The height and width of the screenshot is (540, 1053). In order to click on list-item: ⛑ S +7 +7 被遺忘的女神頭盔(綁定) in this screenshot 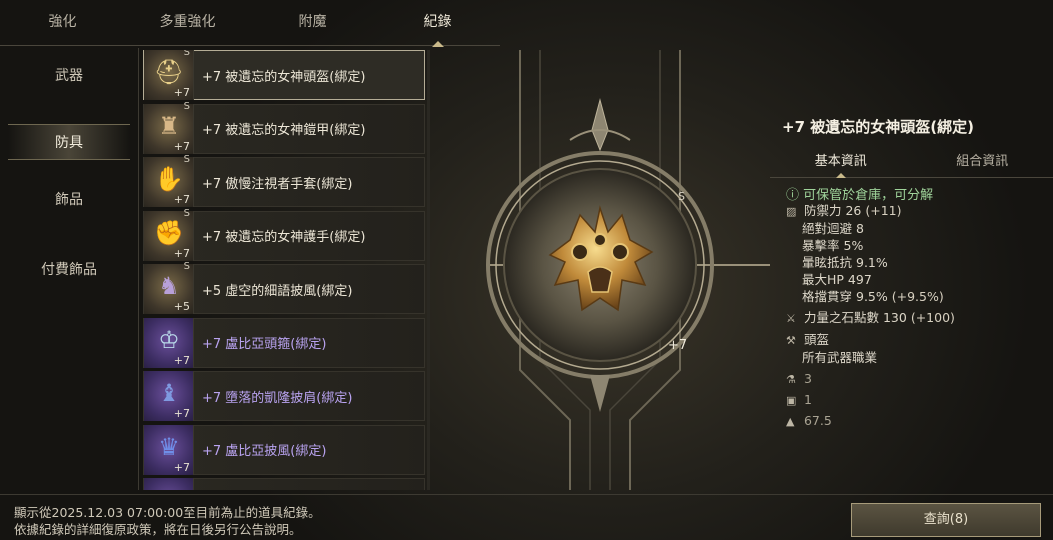, I will do `click(284, 75)`.